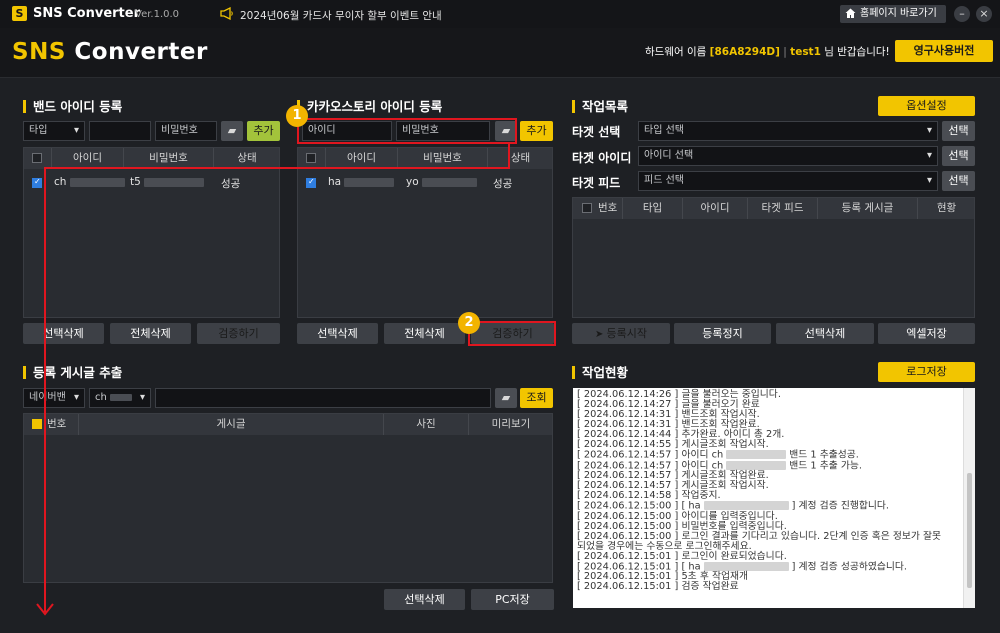  What do you see at coordinates (926, 106) in the screenshot?
I see `options-button: 옵션설정` at bounding box center [926, 106].